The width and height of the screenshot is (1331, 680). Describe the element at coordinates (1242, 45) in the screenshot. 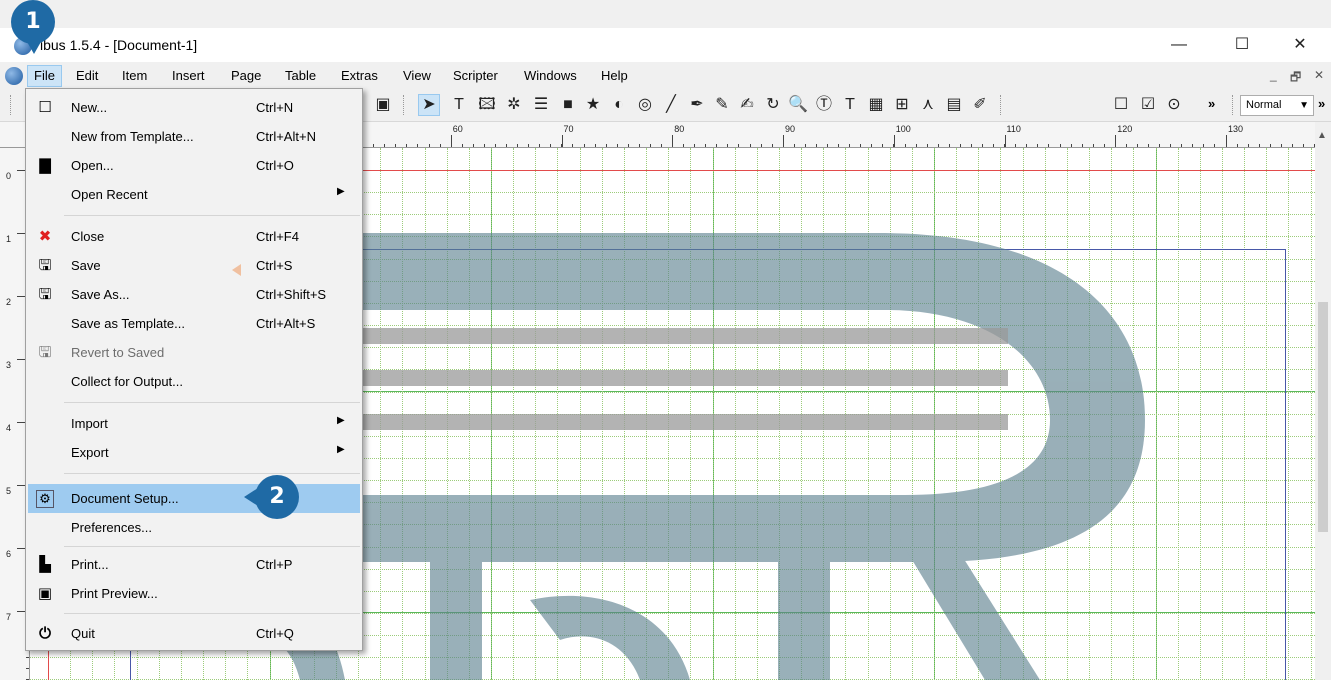

I see `maximize-button: ☐` at that location.